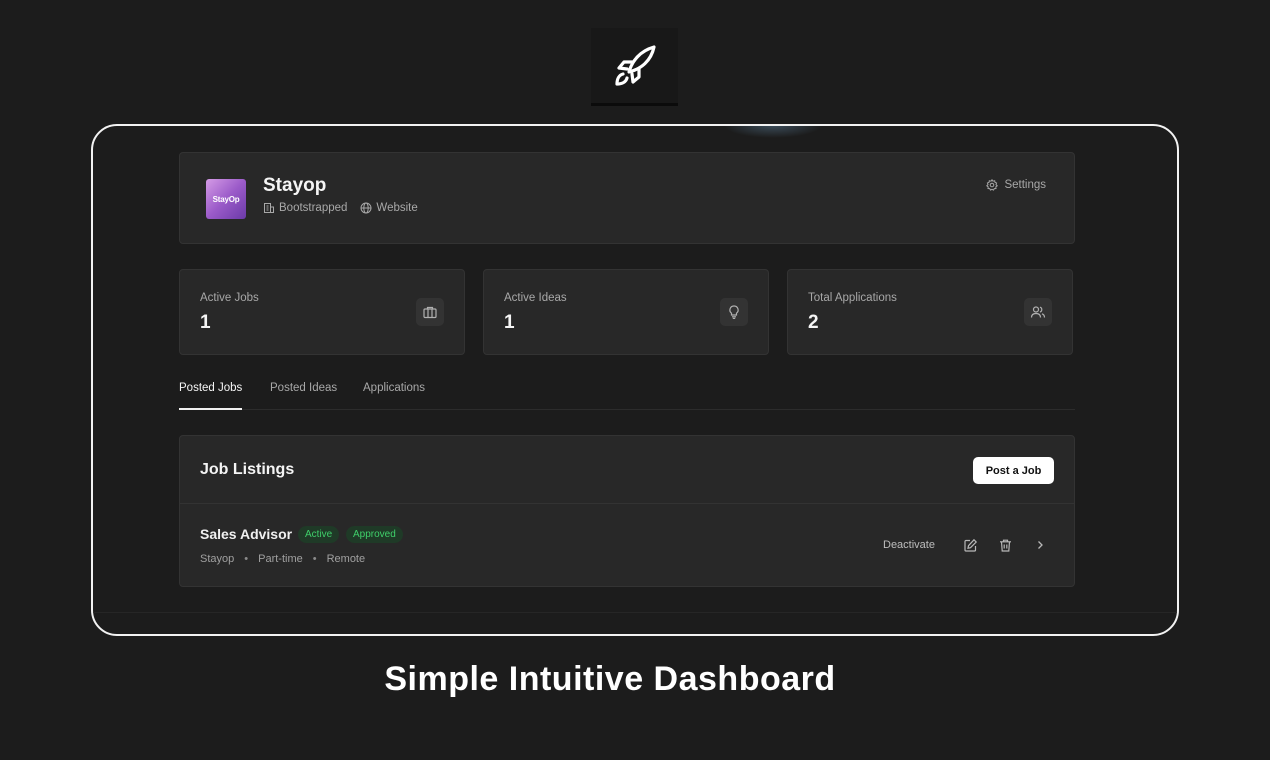 The width and height of the screenshot is (1270, 760). What do you see at coordinates (1040, 545) in the screenshot?
I see `chevron-right-icon` at bounding box center [1040, 545].